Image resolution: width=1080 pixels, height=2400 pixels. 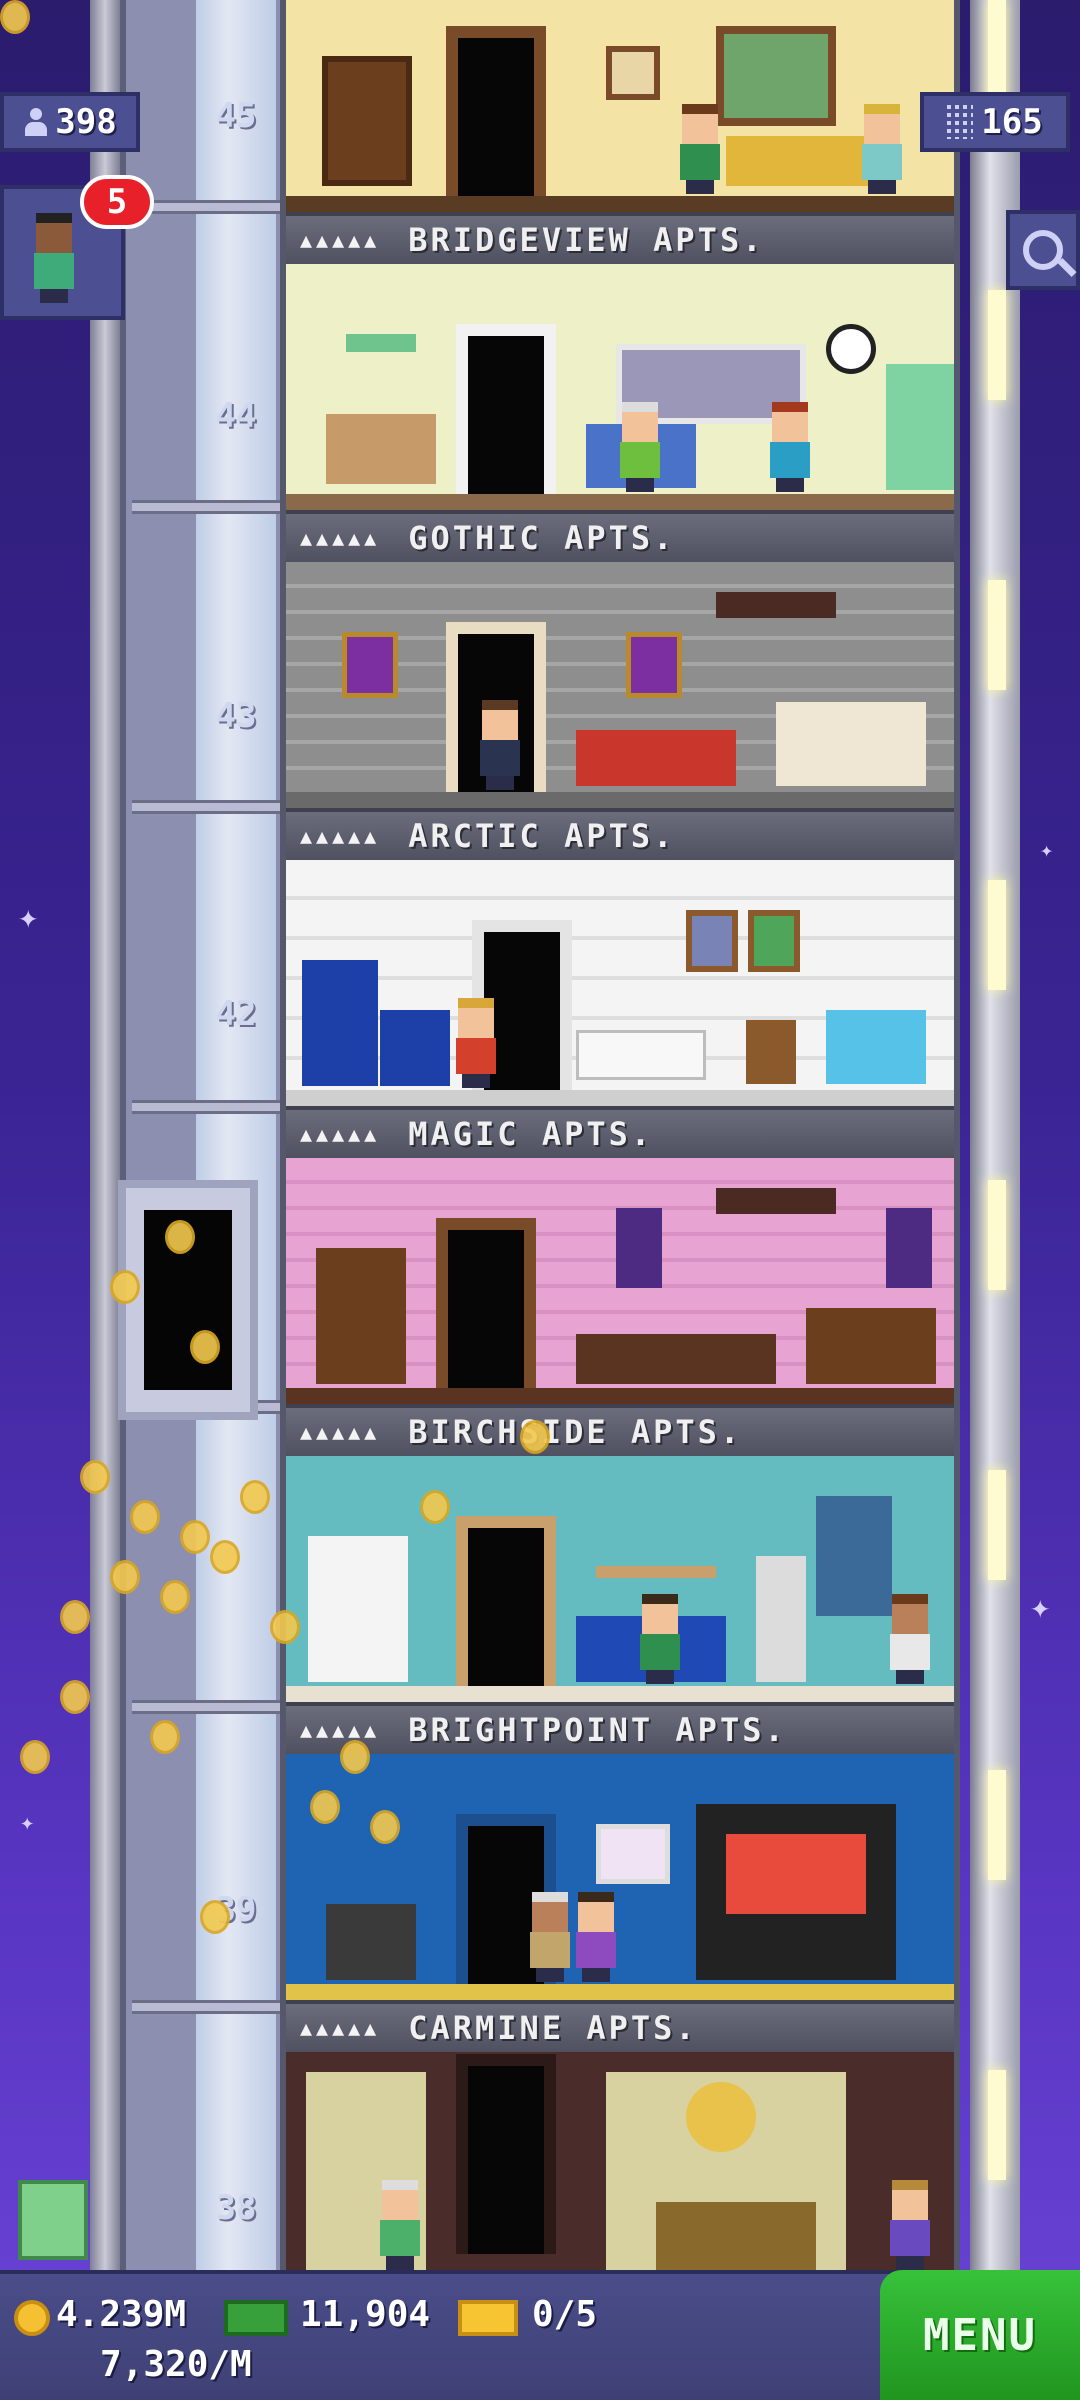 What do you see at coordinates (236, 416) in the screenshot?
I see `floor-number: 44` at bounding box center [236, 416].